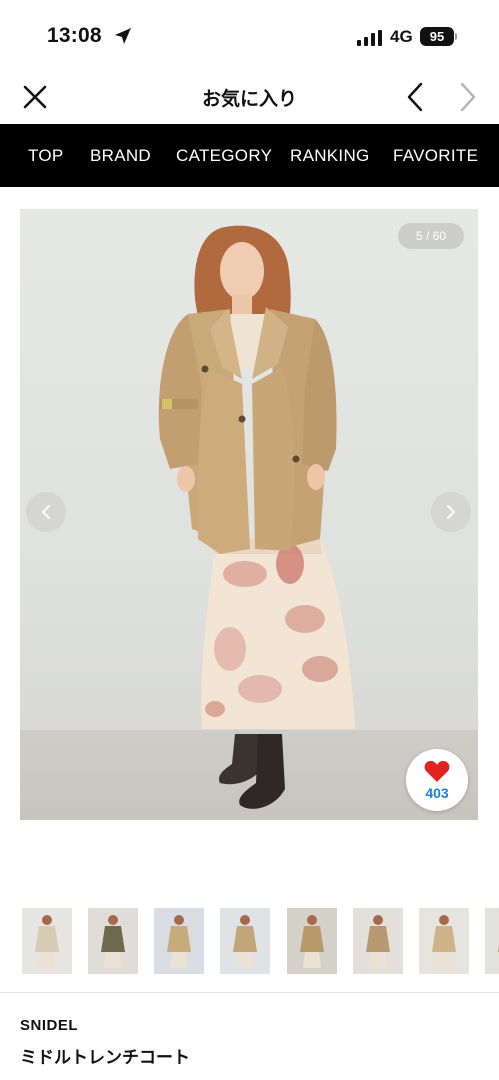 This screenshot has width=499, height=1080. Describe the element at coordinates (431, 236) in the screenshot. I see `image-counter: 5 / 60` at that location.